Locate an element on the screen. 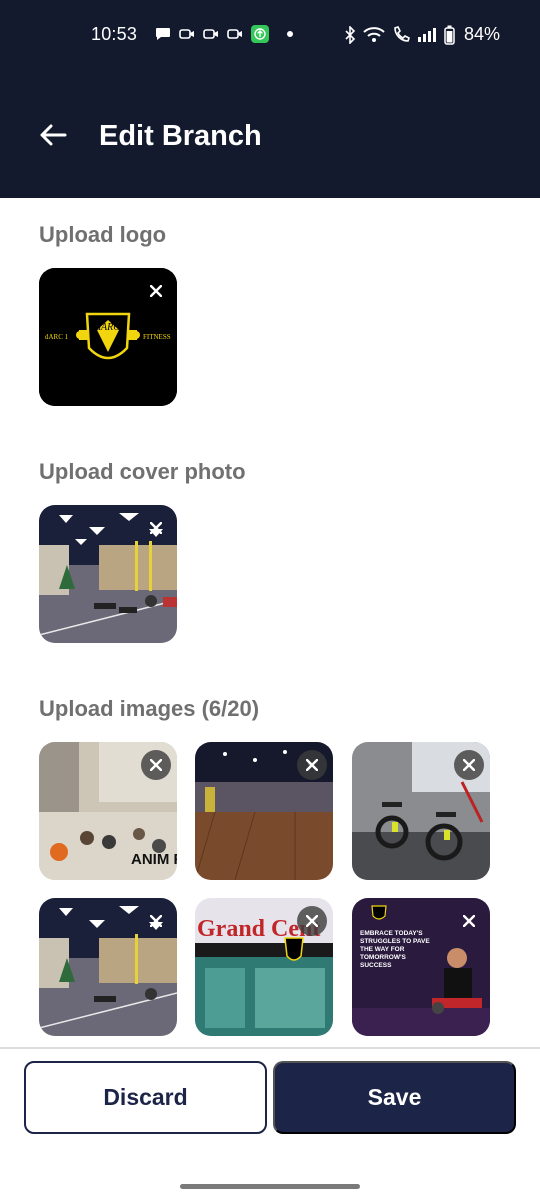 Image resolution: width=540 pixels, height=1200 pixels. signal-icon is located at coordinates (426, 34).